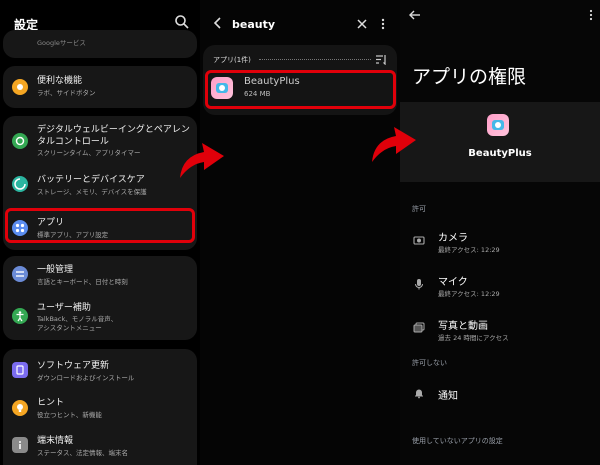 Image resolution: width=600 pixels, height=465 pixels. I want to click on section-unused-label: 使用していないアプリの設定, so click(457, 441).